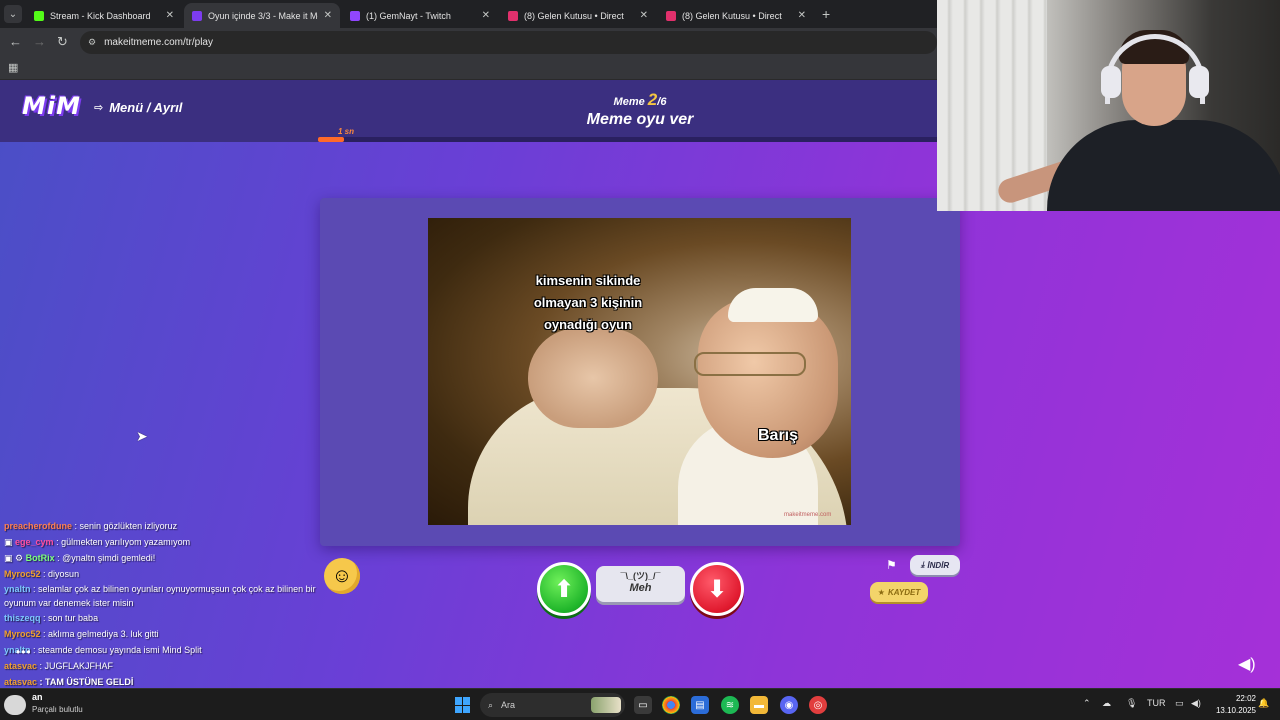 This screenshot has height=720, width=1280. I want to click on chat-text: : senin gözlükten izliyoruz, so click(126, 526).